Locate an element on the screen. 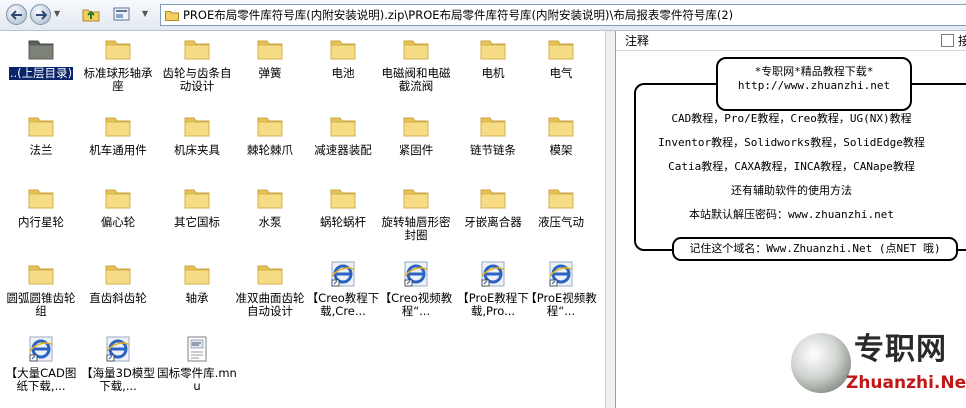 The image size is (966, 408). file-item: 减速器装配 is located at coordinates (343, 134).